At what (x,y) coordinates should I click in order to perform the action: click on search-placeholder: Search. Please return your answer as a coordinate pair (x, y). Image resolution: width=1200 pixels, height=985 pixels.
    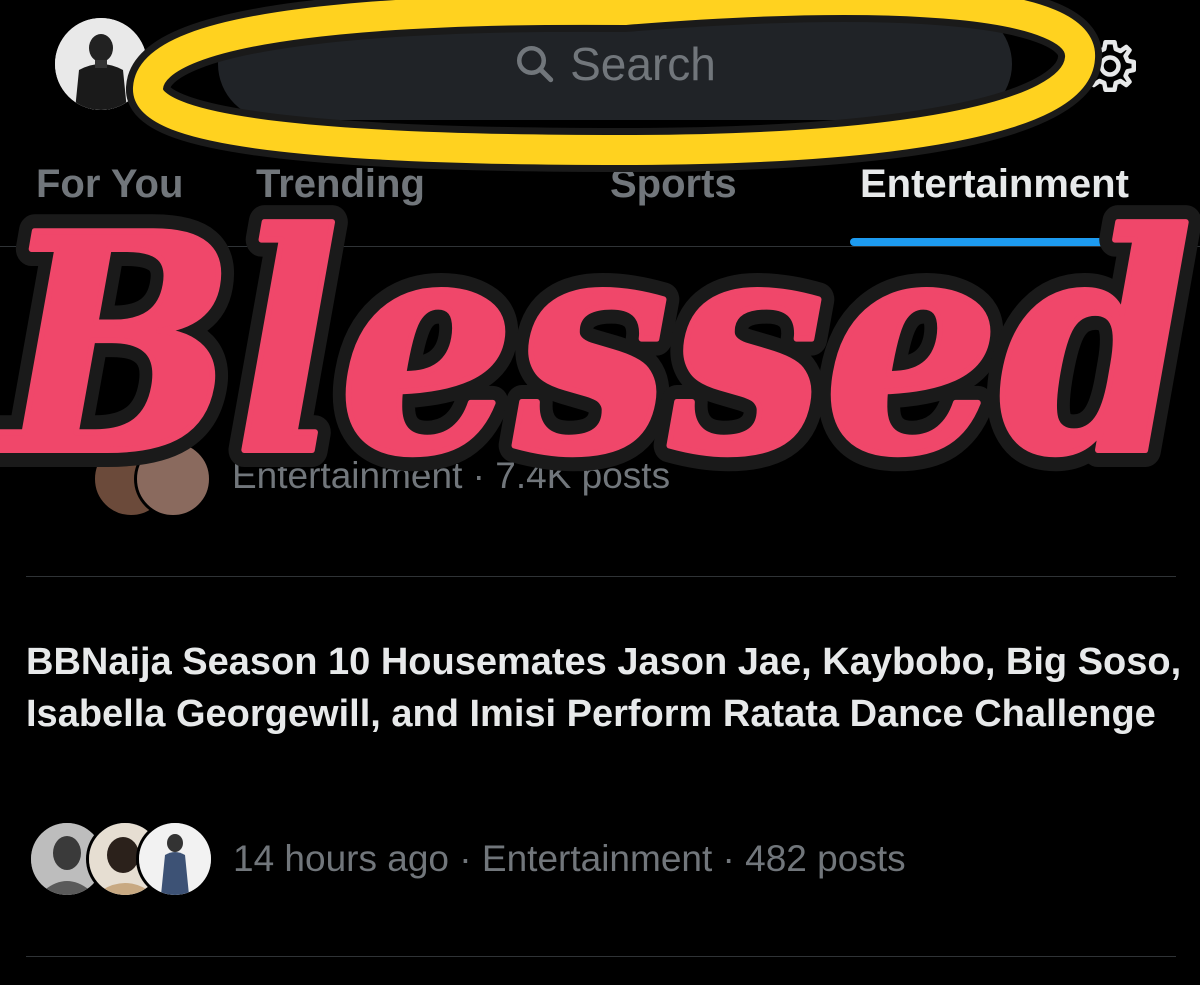
    Looking at the image, I should click on (643, 64).